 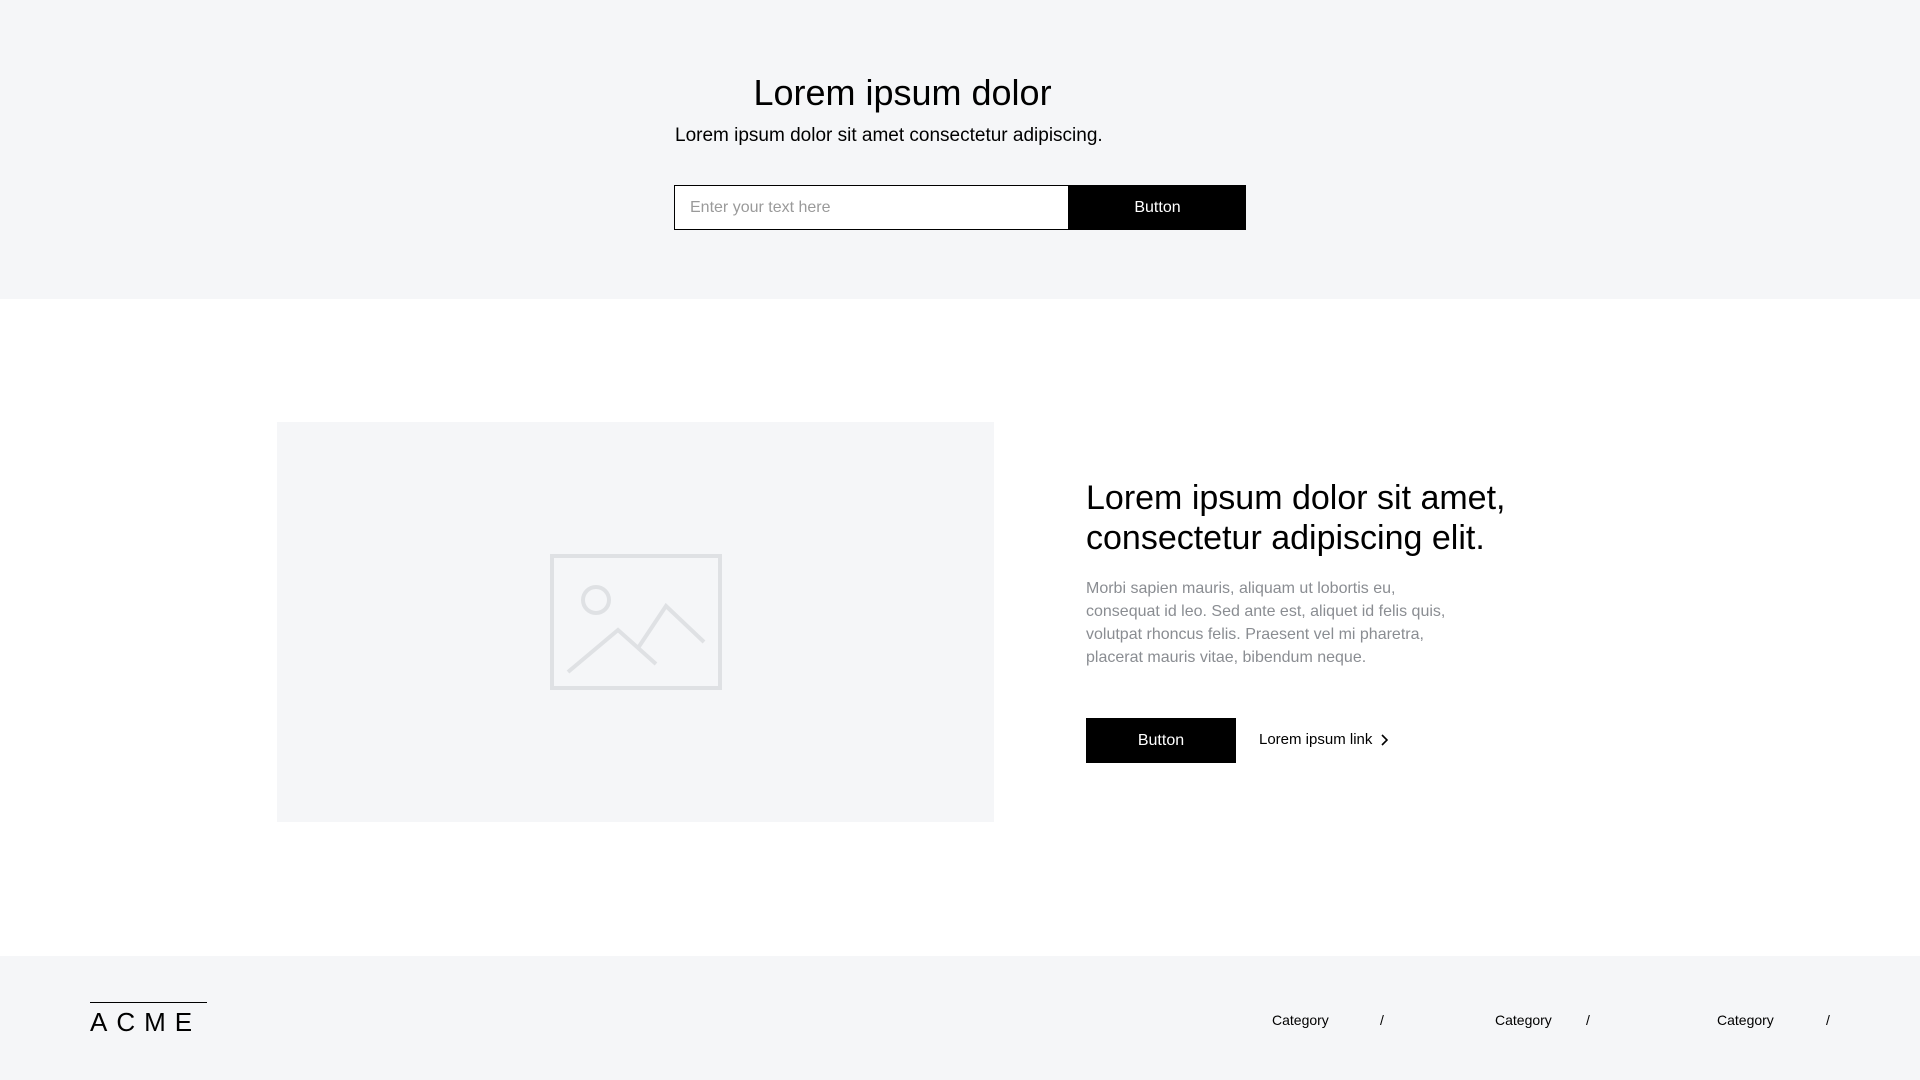 I want to click on hero-text-input, so click(x=871, y=207).